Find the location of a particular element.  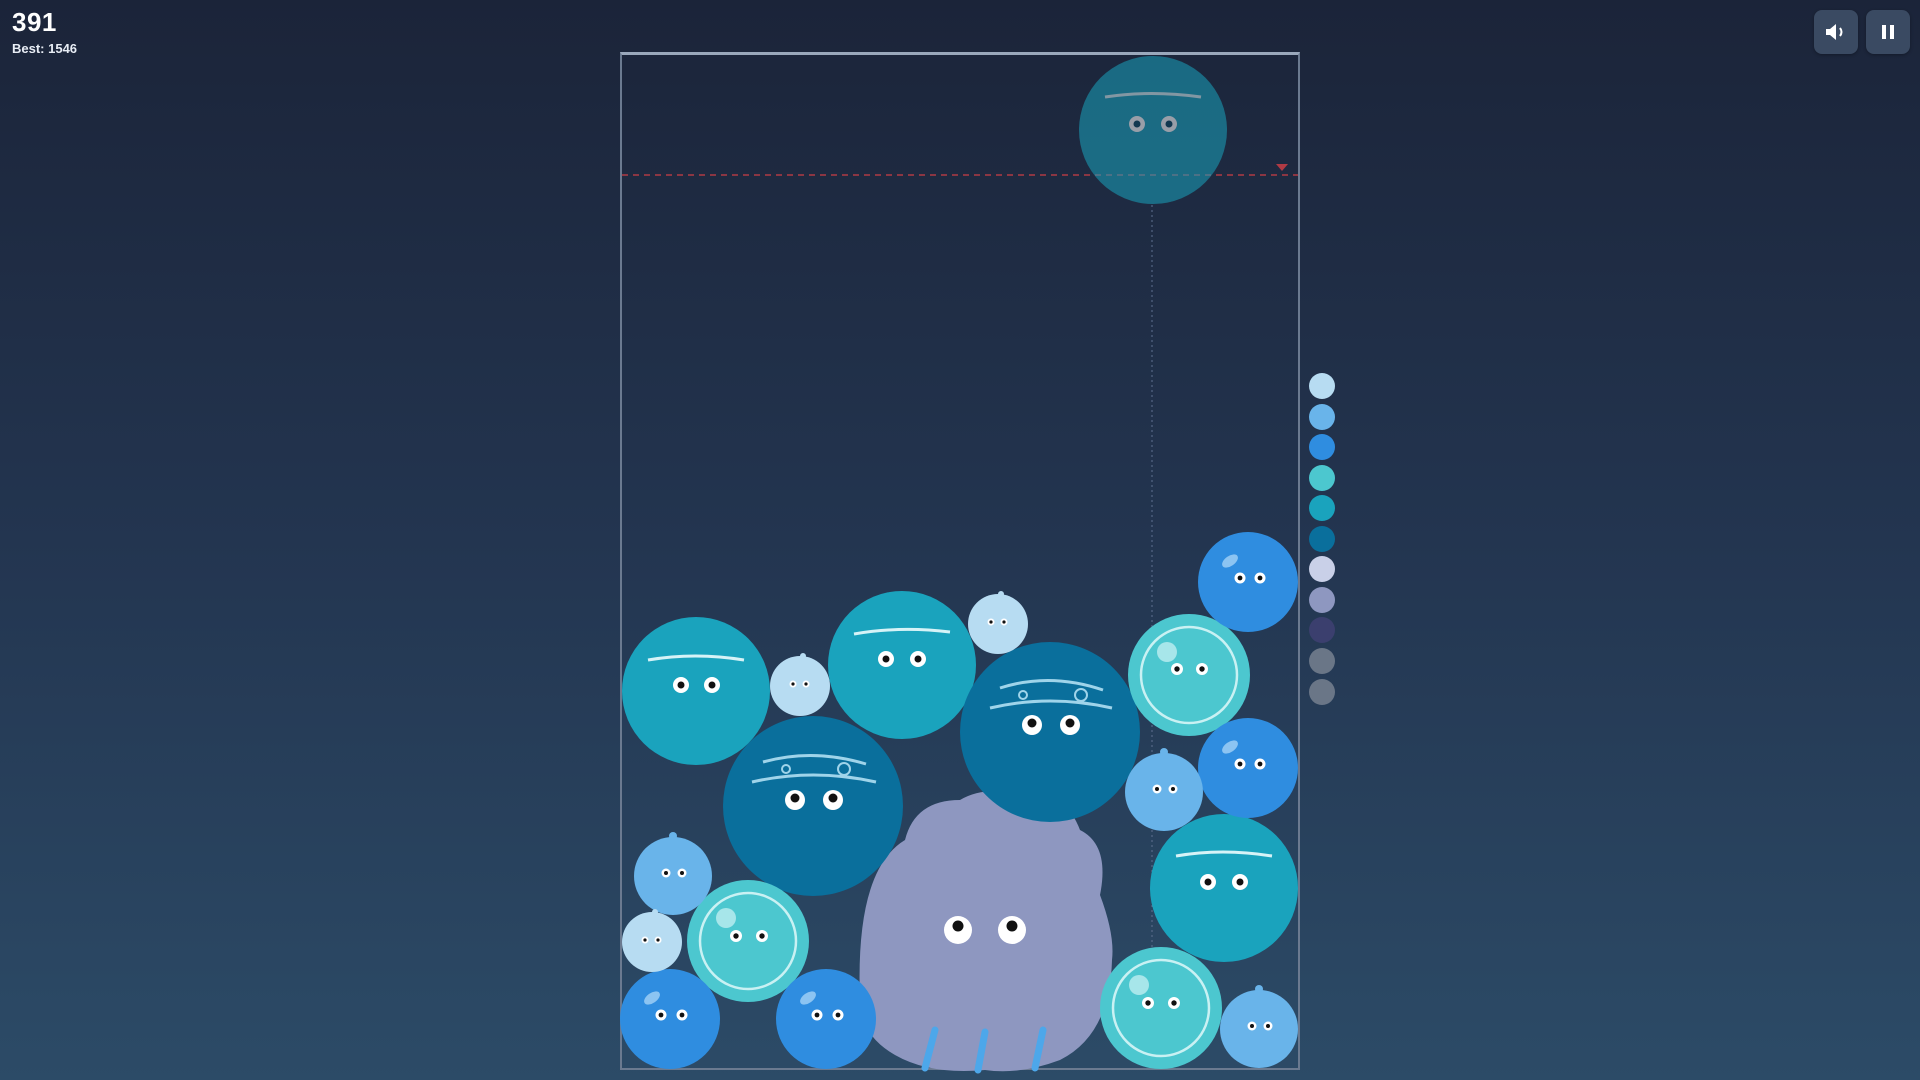

legend-tier1-icon is located at coordinates (1322, 386).